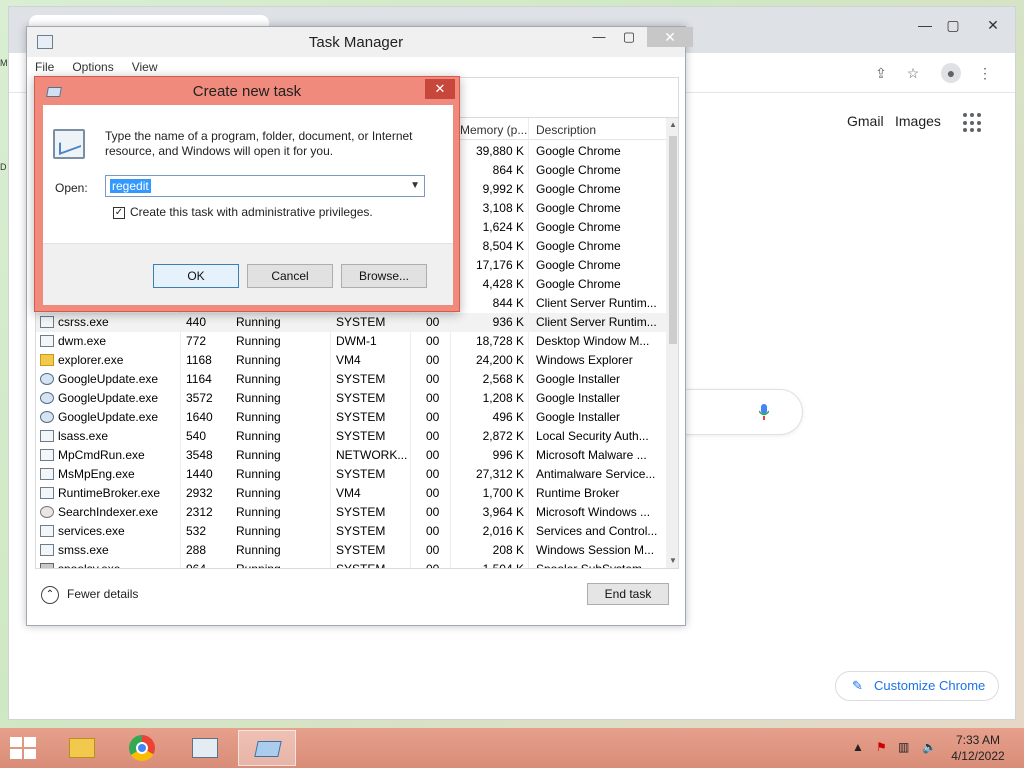 The height and width of the screenshot is (768, 1024). What do you see at coordinates (764, 412) in the screenshot?
I see `microphone-icon` at bounding box center [764, 412].